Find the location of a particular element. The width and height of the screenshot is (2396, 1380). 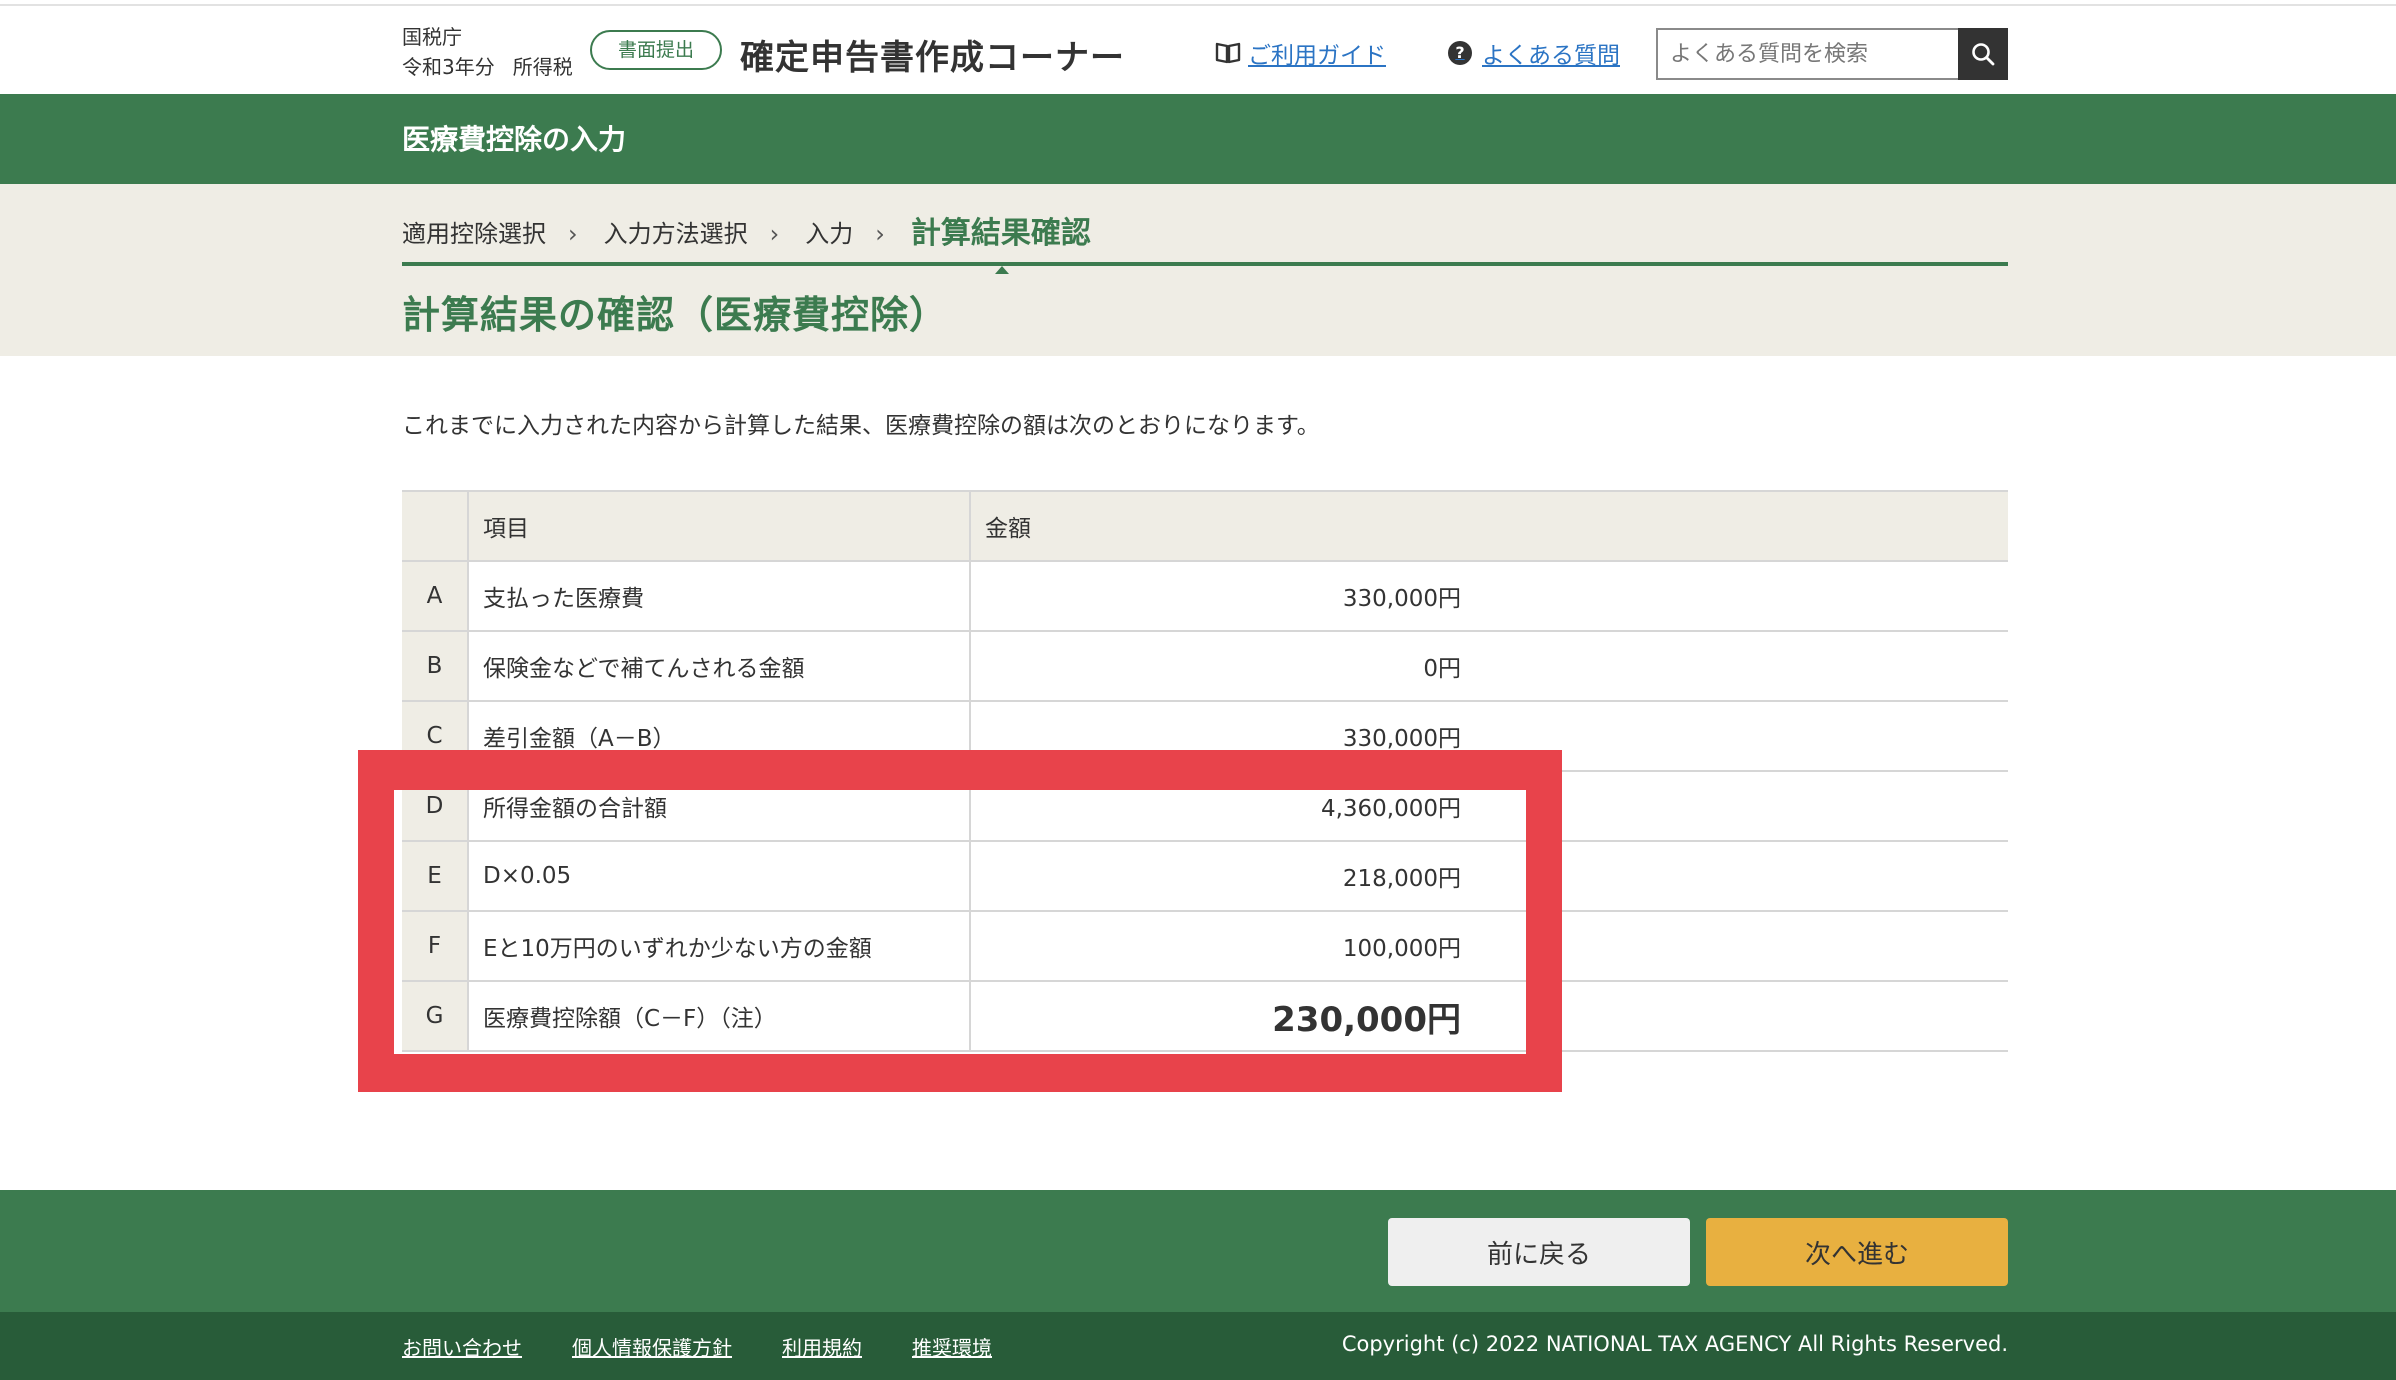

section-title: 医療費控除の入力 is located at coordinates (514, 139).